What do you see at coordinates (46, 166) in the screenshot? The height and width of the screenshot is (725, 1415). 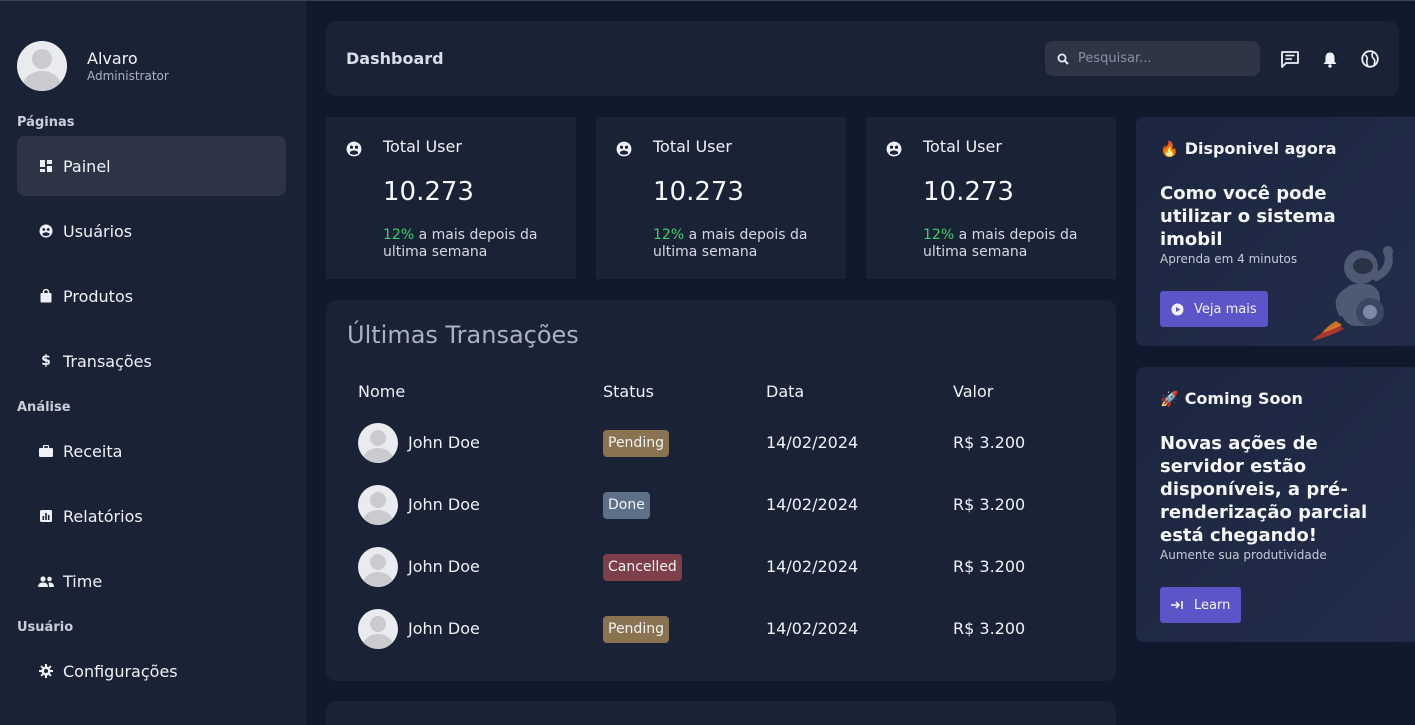 I see `dashboard-icon` at bounding box center [46, 166].